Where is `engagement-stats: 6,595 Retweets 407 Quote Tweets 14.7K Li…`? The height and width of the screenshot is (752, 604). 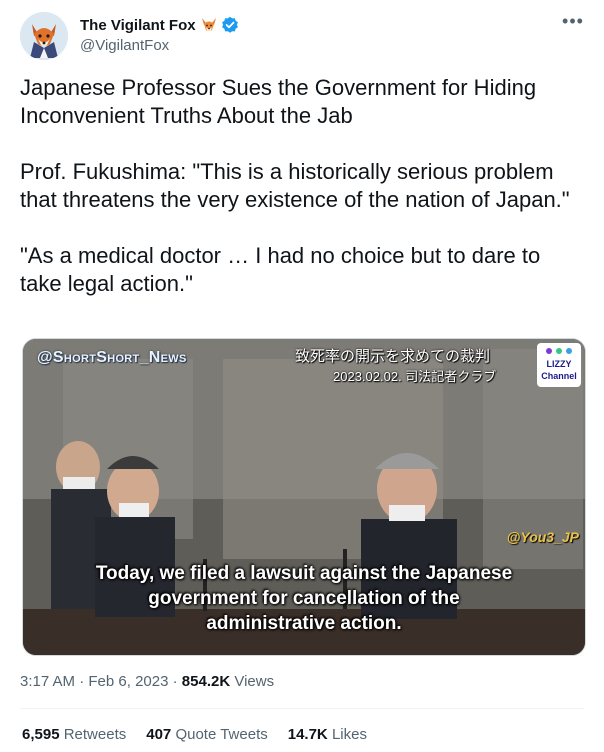
engagement-stats: 6,595 Retweets 407 Quote Tweets 14.7K Li… is located at coordinates (194, 734).